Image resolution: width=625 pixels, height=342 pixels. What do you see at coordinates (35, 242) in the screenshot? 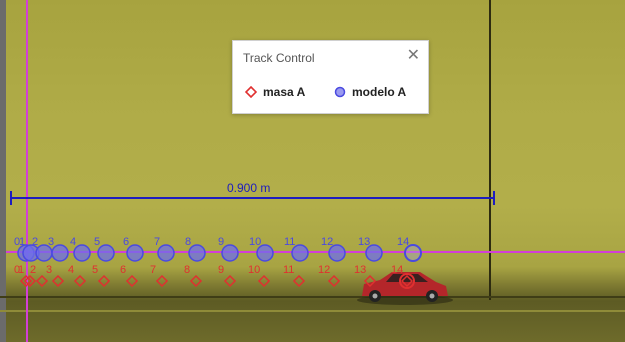
I see `model-track-label: 2` at bounding box center [35, 242].